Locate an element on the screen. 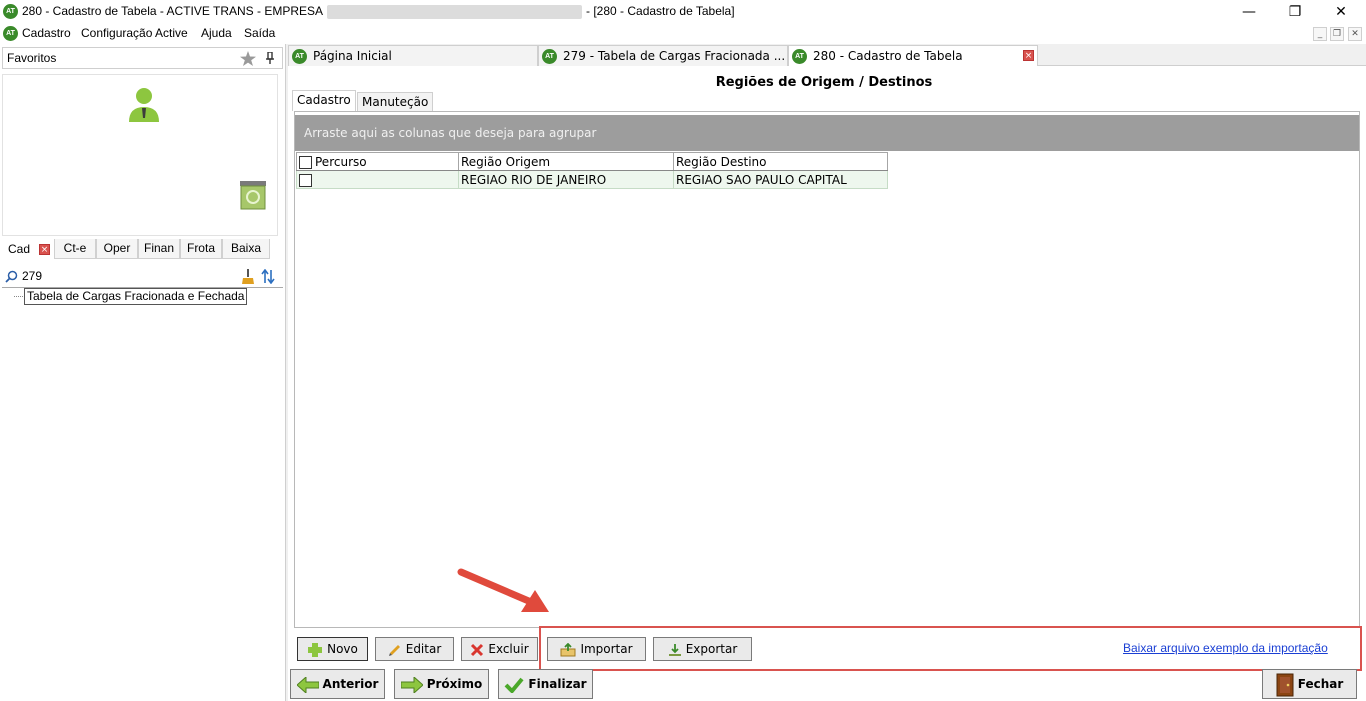 Image resolution: width=1366 pixels, height=701 pixels. subtab-cadastro: Cadastro is located at coordinates (324, 100).